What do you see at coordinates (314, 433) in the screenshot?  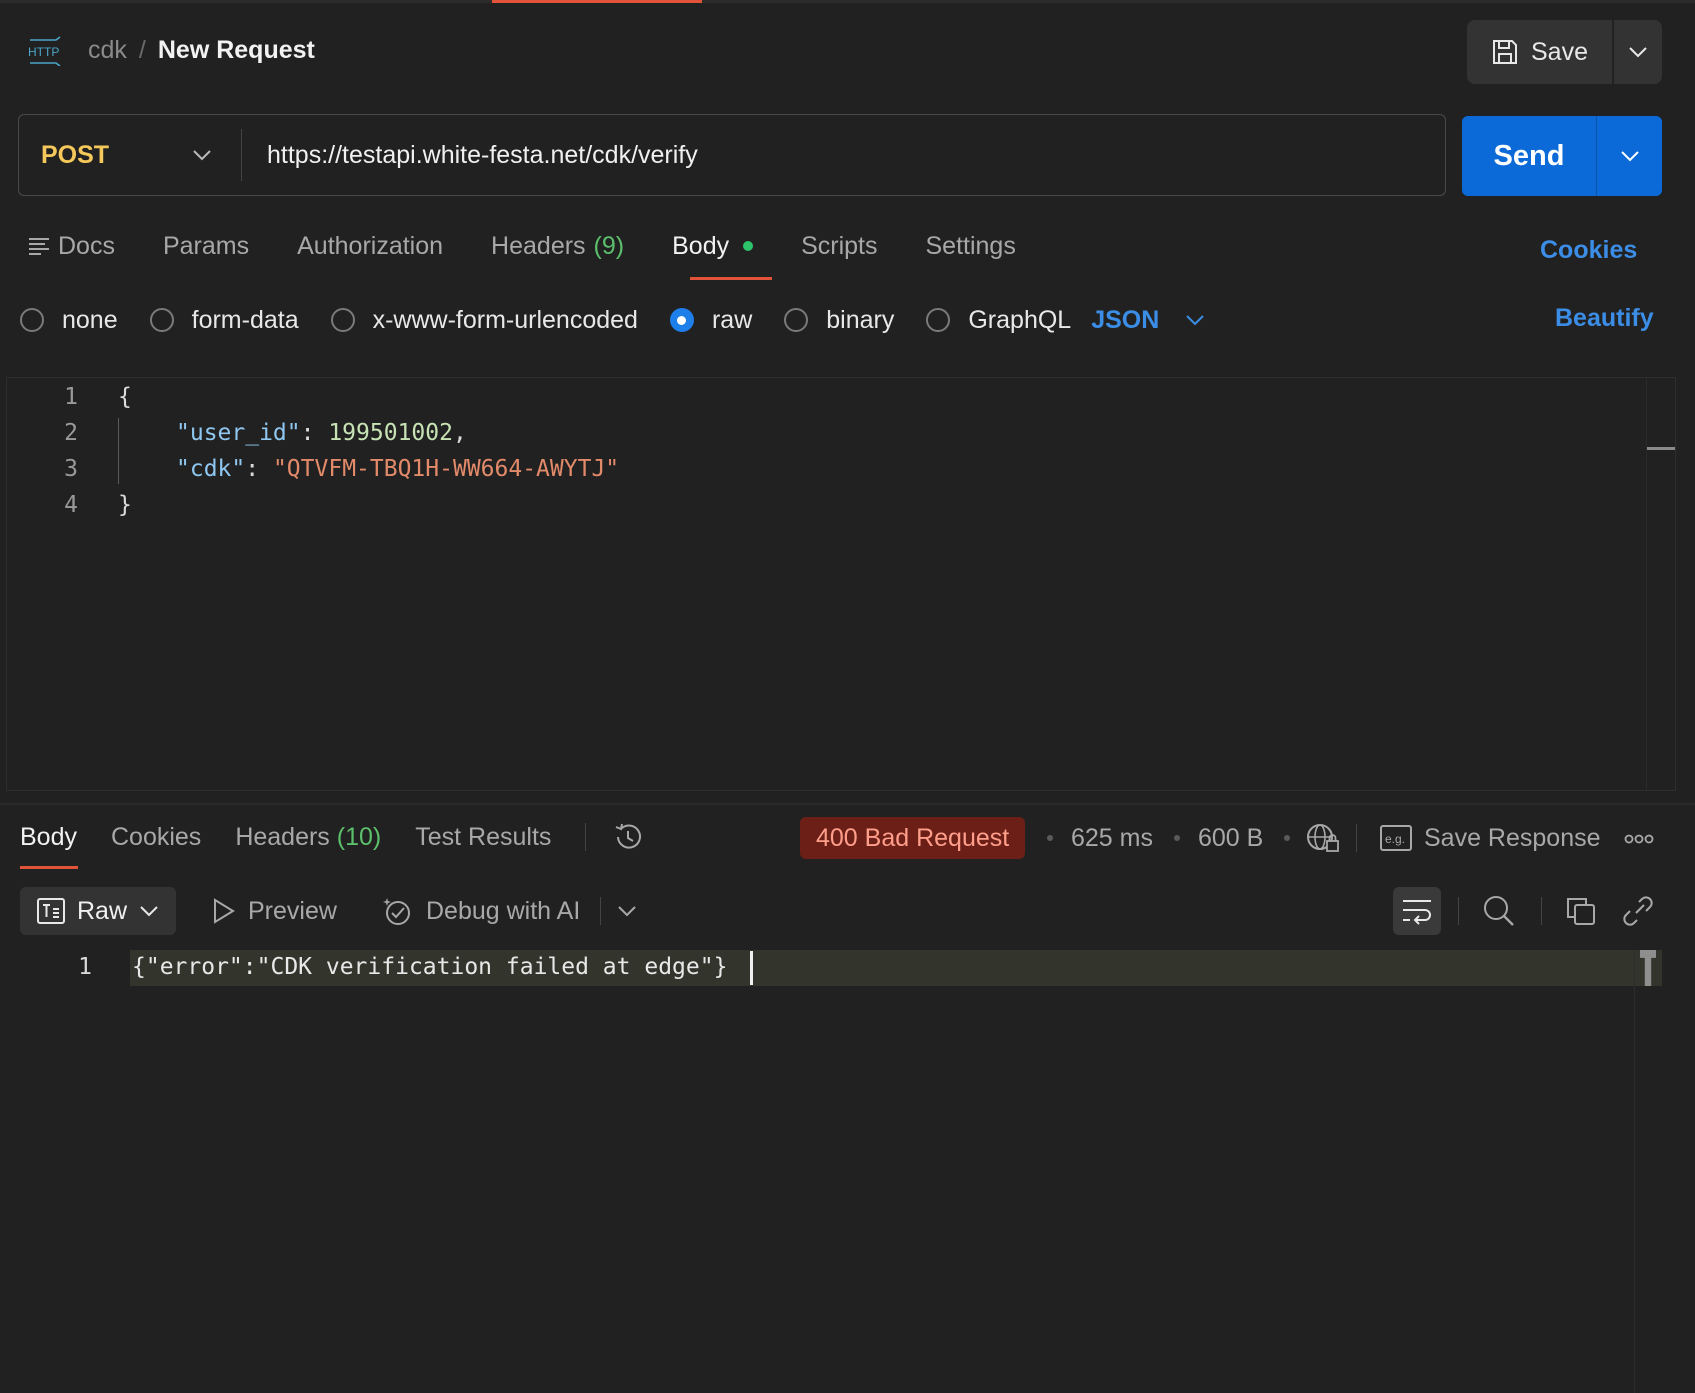 I see `json-colon: :` at bounding box center [314, 433].